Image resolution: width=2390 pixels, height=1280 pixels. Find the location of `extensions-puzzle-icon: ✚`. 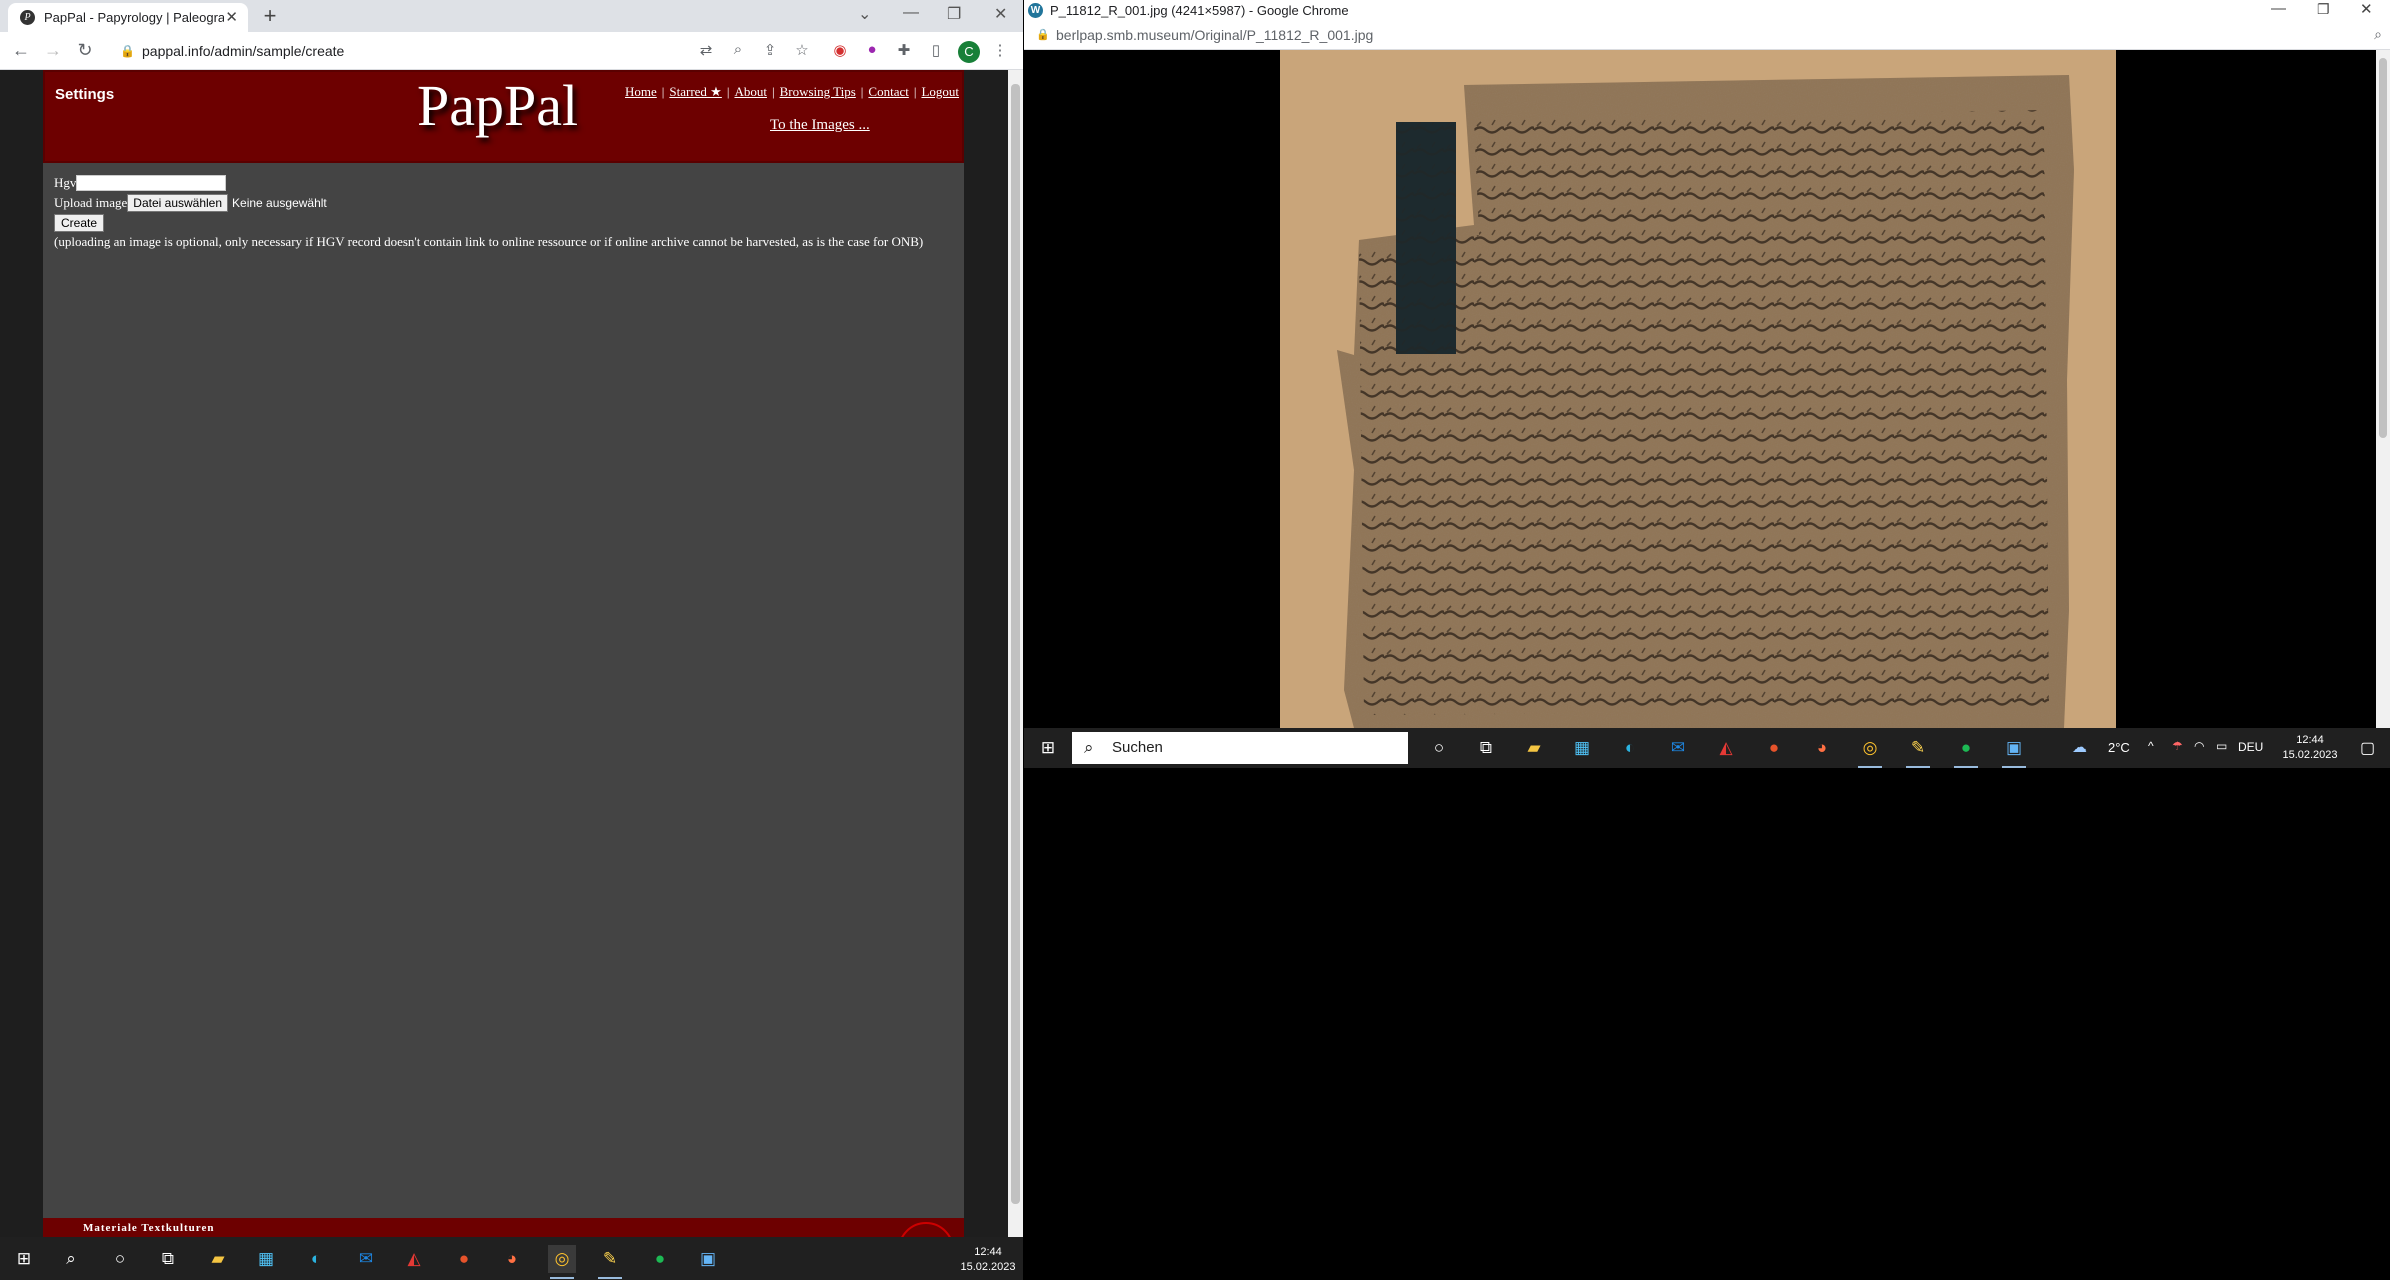

extensions-puzzle-icon: ✚ is located at coordinates (904, 50).